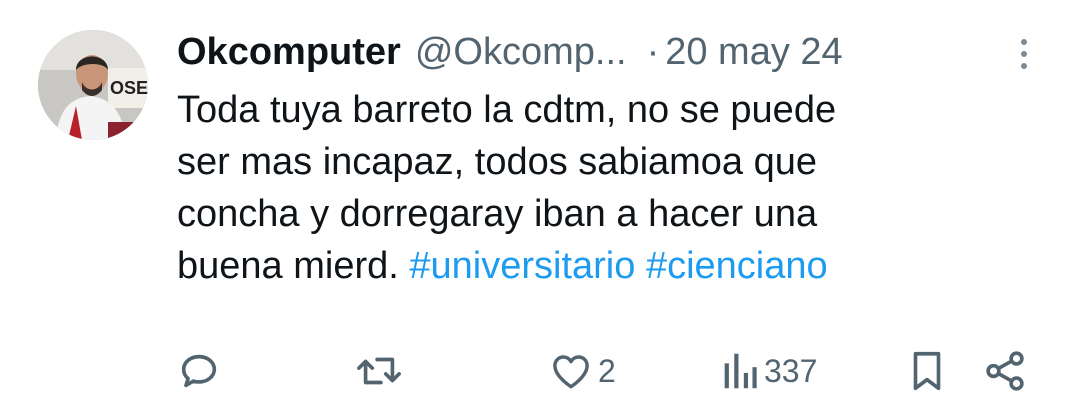  I want to click on retweet-icon, so click(379, 371).